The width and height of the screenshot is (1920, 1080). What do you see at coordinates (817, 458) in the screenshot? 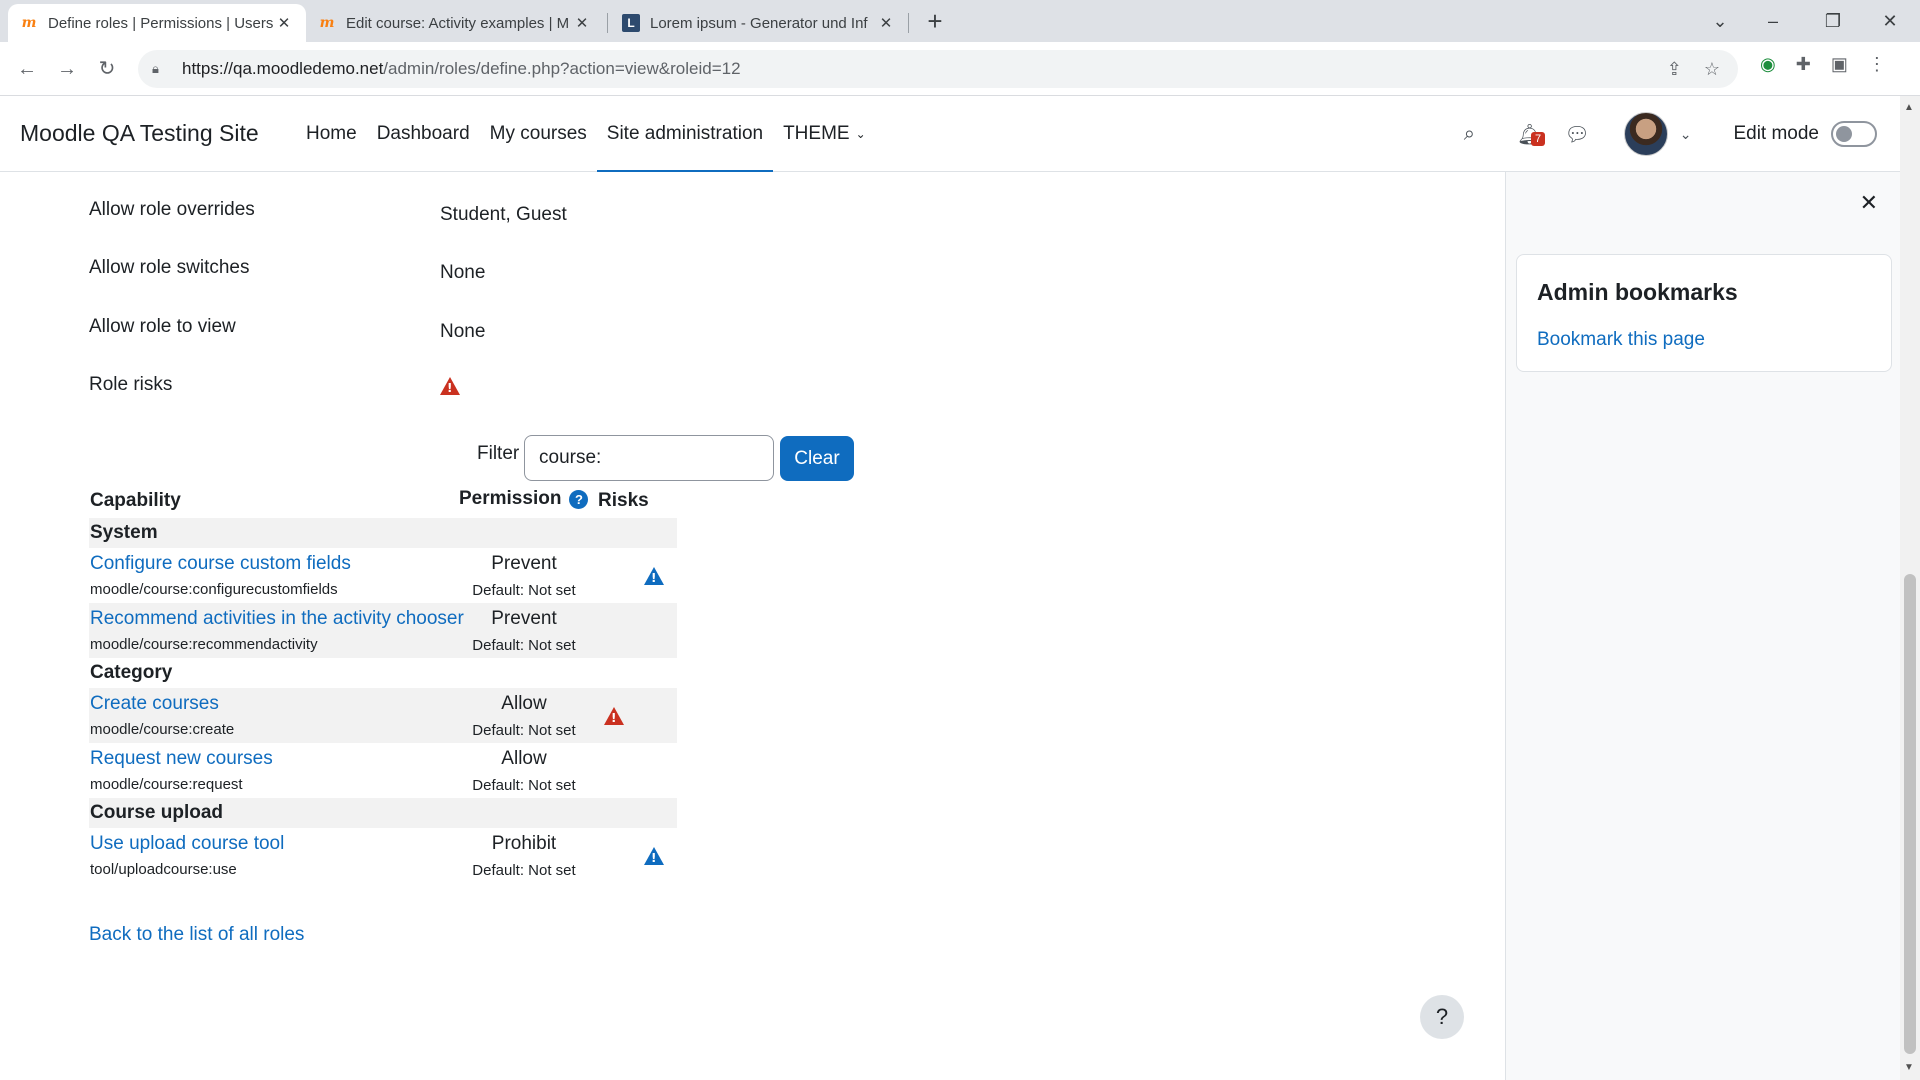
I see `clear-filter-button: Clear` at bounding box center [817, 458].